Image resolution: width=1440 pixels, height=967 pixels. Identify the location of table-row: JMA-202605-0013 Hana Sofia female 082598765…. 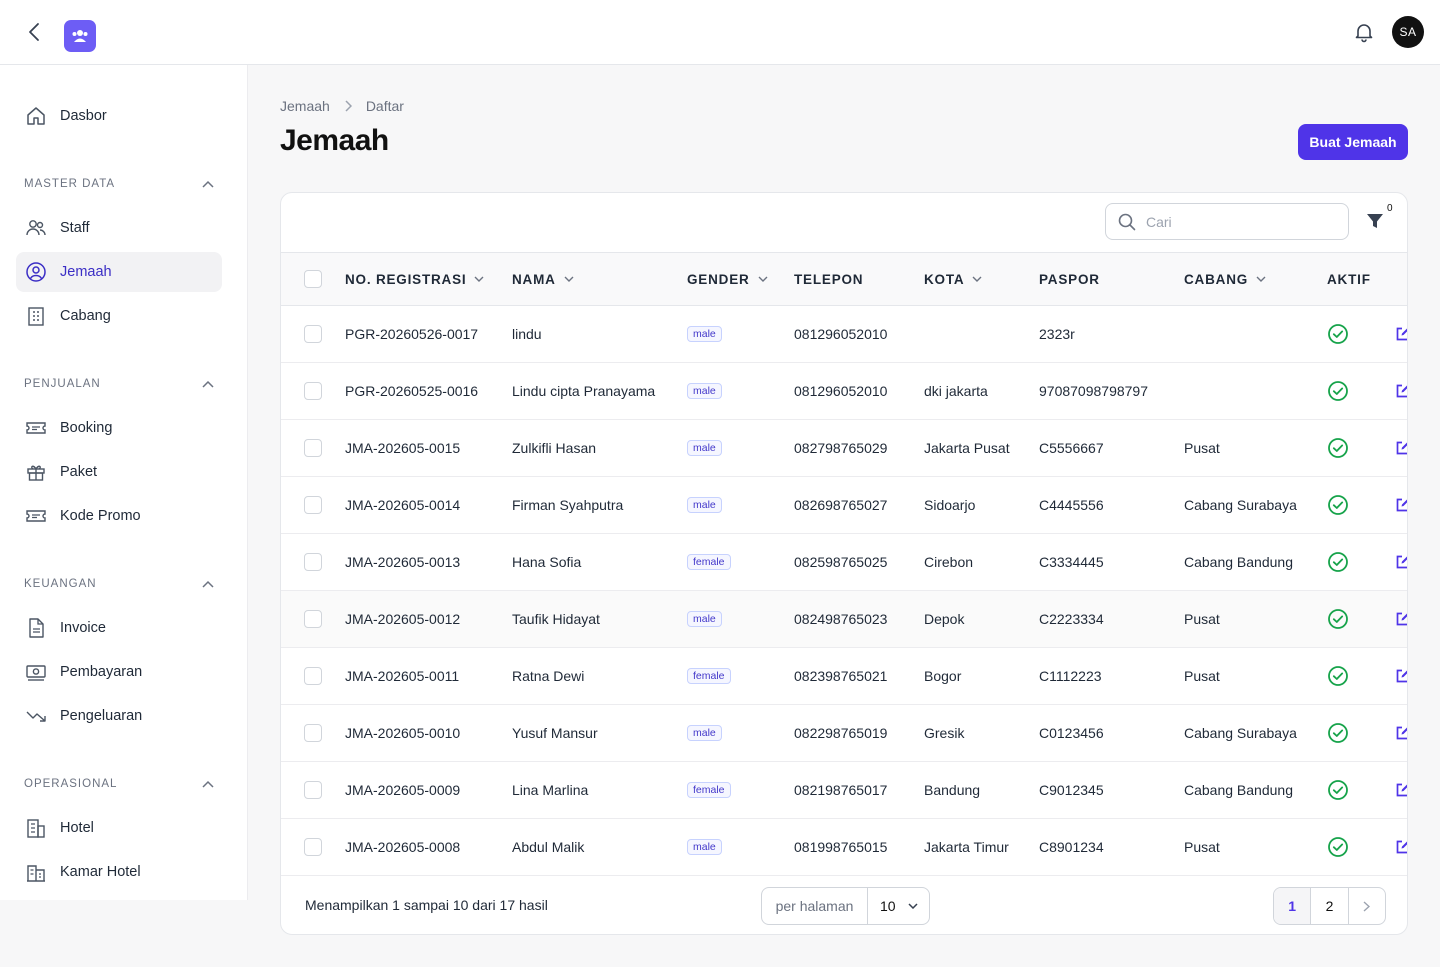
(844, 562).